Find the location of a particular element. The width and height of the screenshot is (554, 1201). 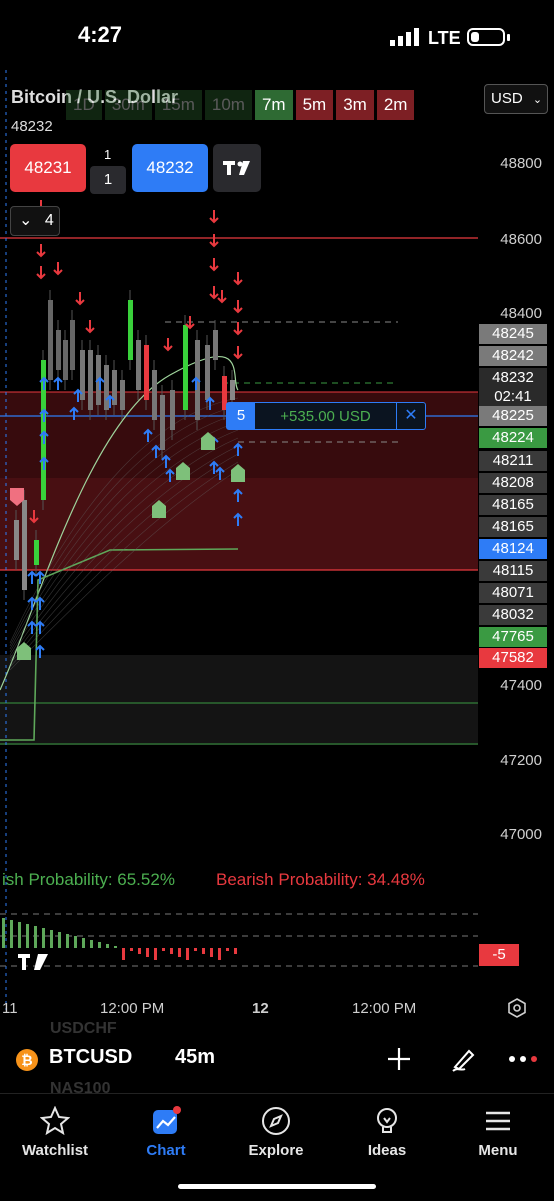

neutral-zone is located at coordinates (239, 700).